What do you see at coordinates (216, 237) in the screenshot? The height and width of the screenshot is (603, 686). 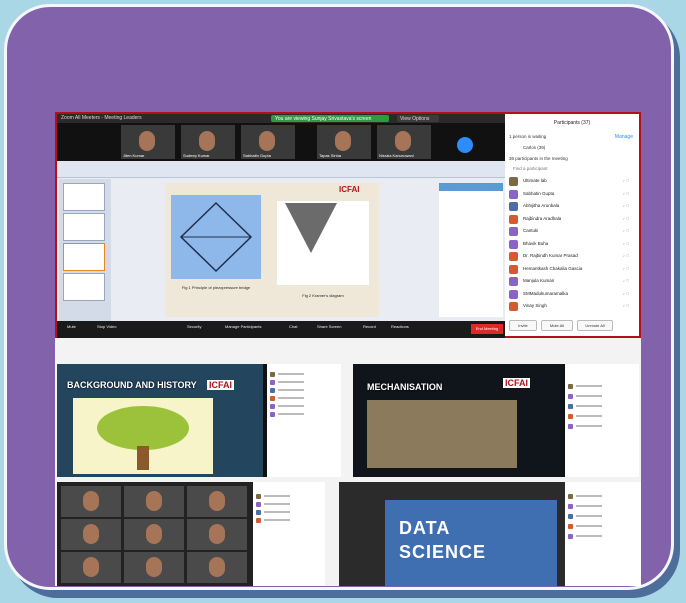 I see `bridge-diagram-svg` at bounding box center [216, 237].